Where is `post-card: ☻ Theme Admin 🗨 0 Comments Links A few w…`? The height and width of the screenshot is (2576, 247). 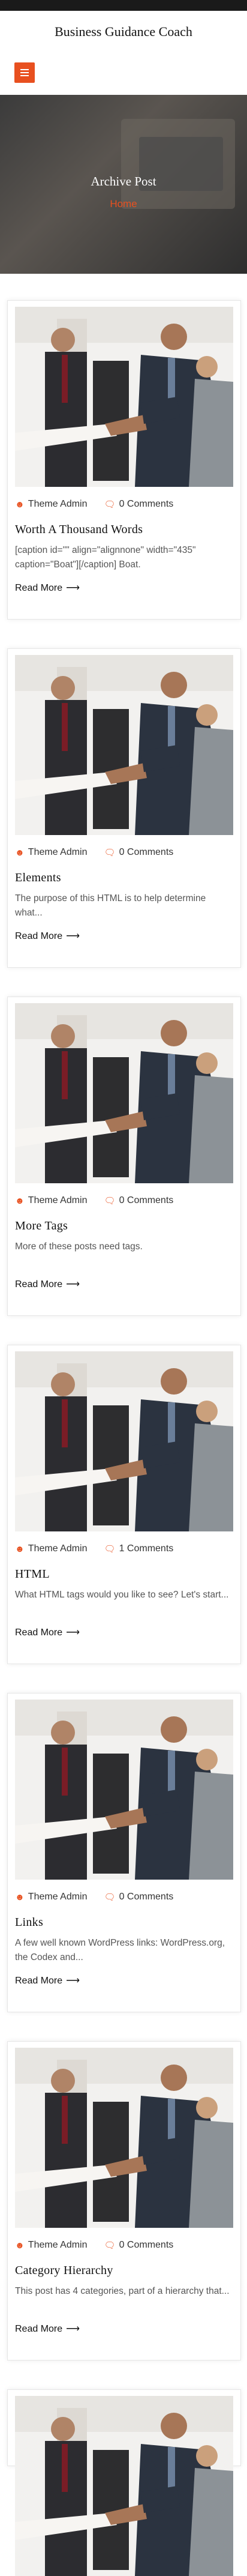
post-card: ☻ Theme Admin 🗨 0 Comments Links A few w… is located at coordinates (124, 1852).